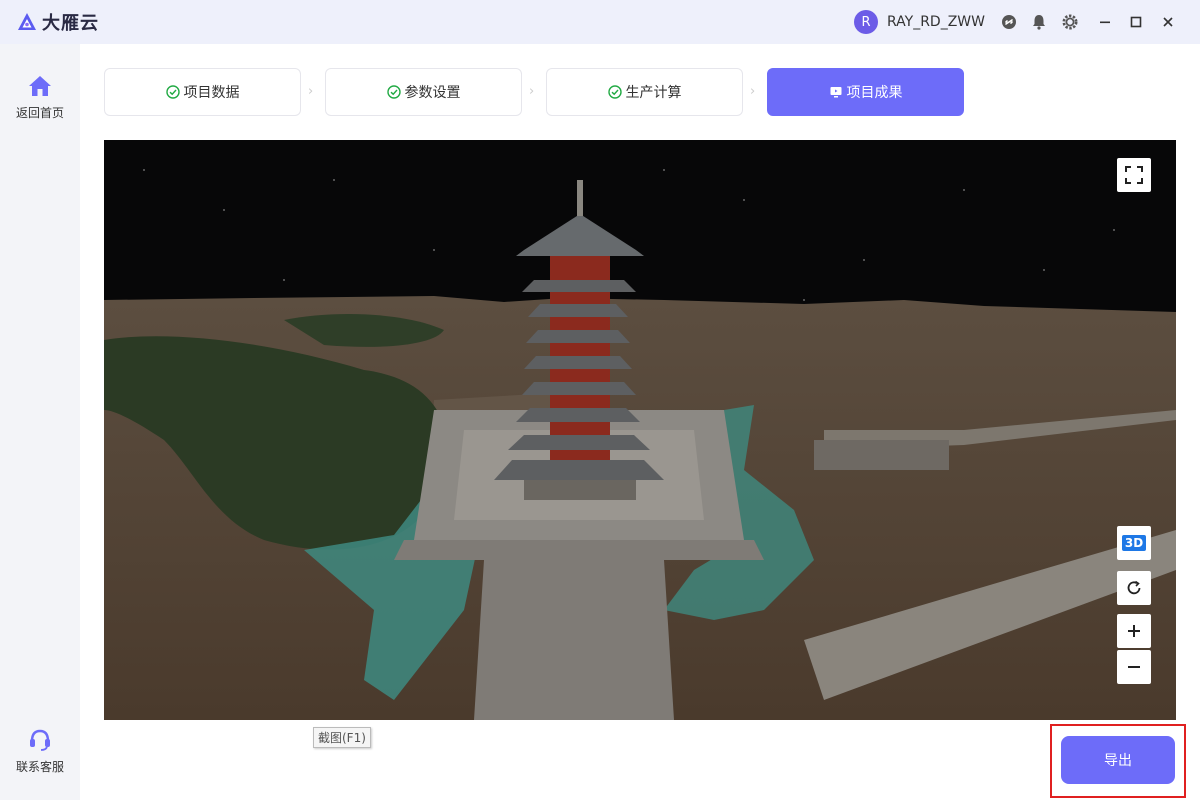  I want to click on 3d-icon: 3D, so click(1134, 543).